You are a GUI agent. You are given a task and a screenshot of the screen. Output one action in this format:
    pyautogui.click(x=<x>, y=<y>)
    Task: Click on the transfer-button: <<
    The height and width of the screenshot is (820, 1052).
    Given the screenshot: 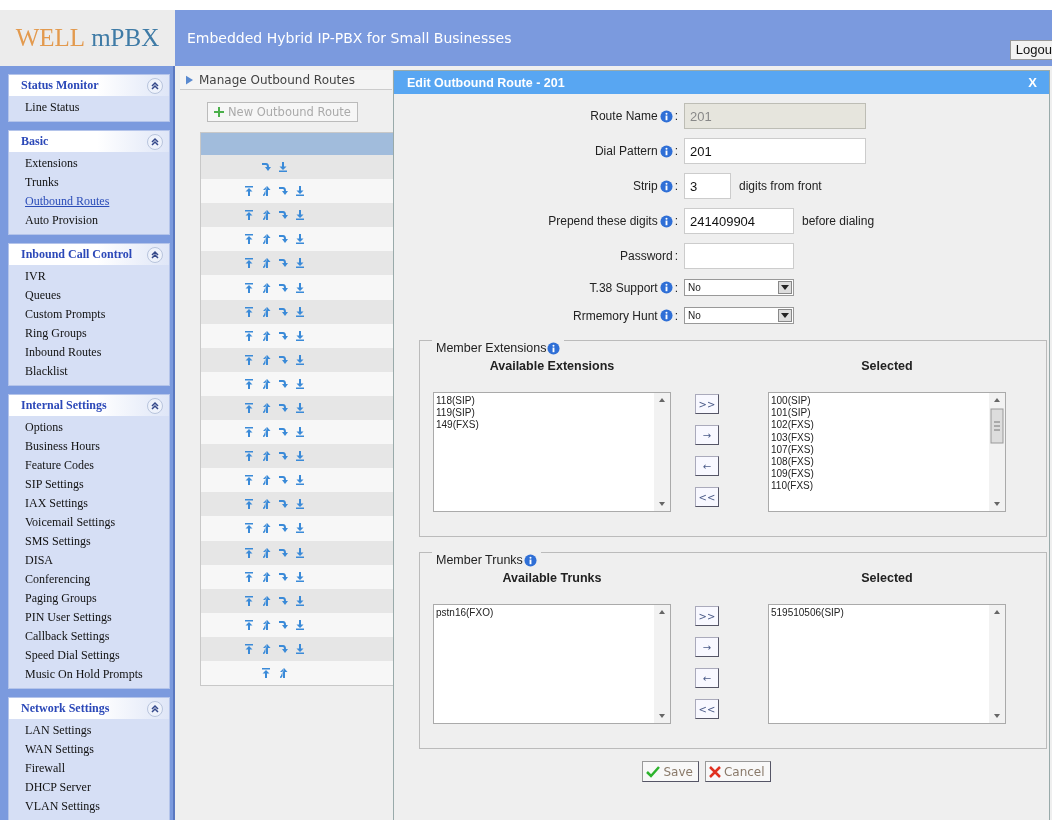 What is the action you would take?
    pyautogui.click(x=707, y=709)
    